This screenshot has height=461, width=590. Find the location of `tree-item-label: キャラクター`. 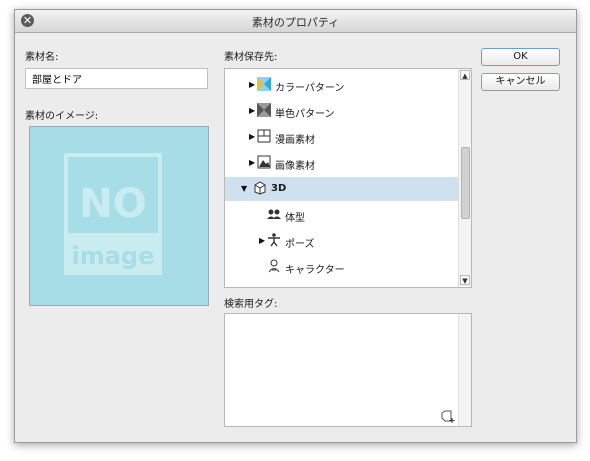

tree-item-label: キャラクター is located at coordinates (315, 270).